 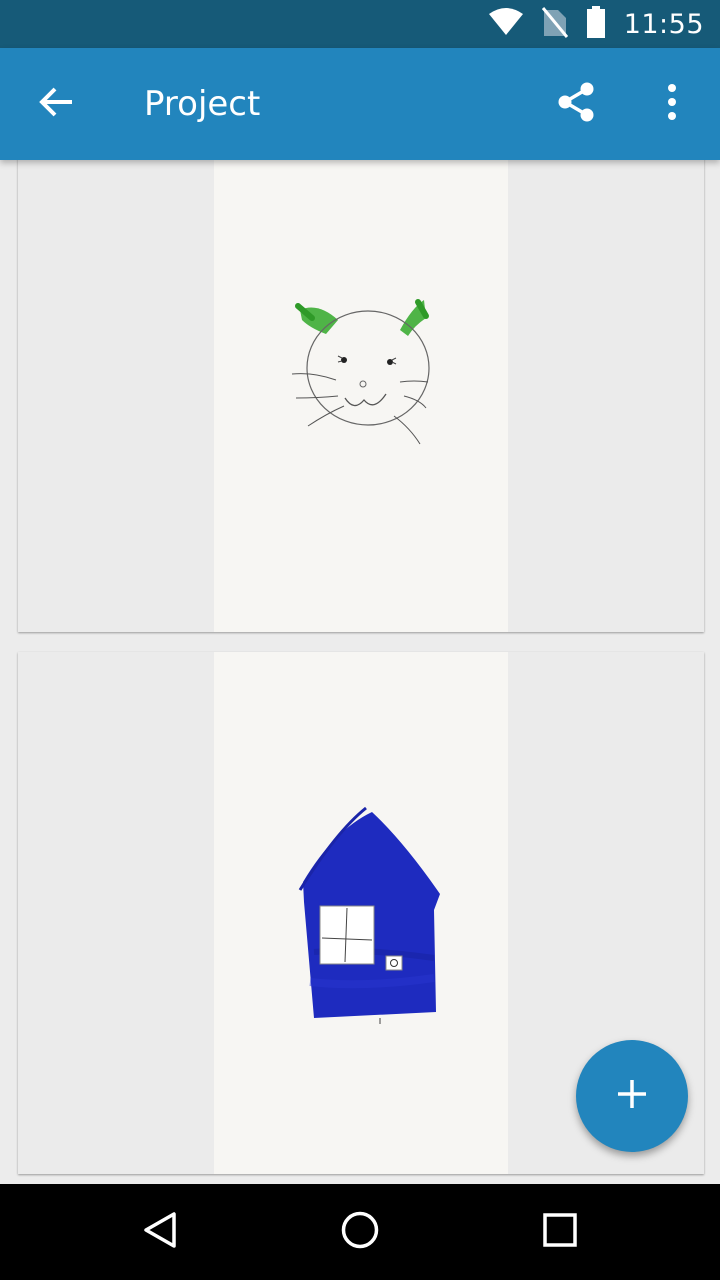 I want to click on home-circle-icon, so click(x=360, y=1232).